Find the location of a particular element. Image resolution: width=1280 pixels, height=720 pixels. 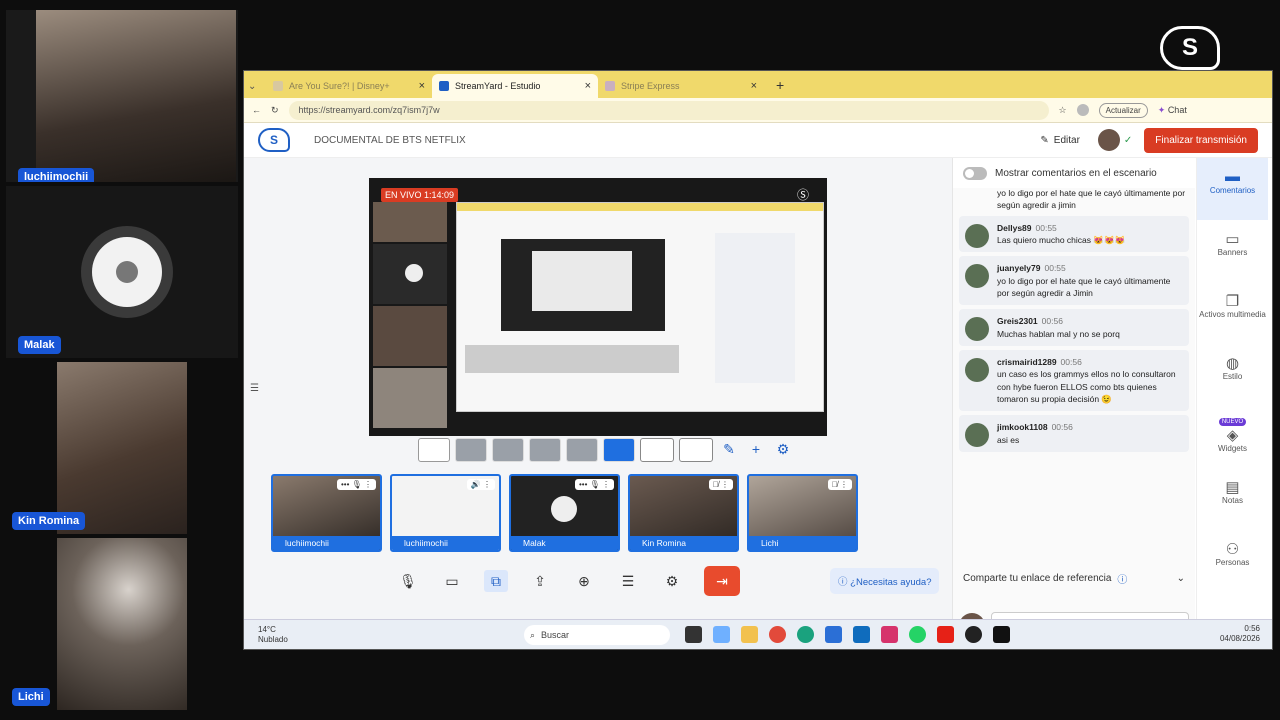

windows-taskbar: 14°C Nublado ⌕ Buscar 0:56 04/08/2026 is located at coordinates (758, 634).